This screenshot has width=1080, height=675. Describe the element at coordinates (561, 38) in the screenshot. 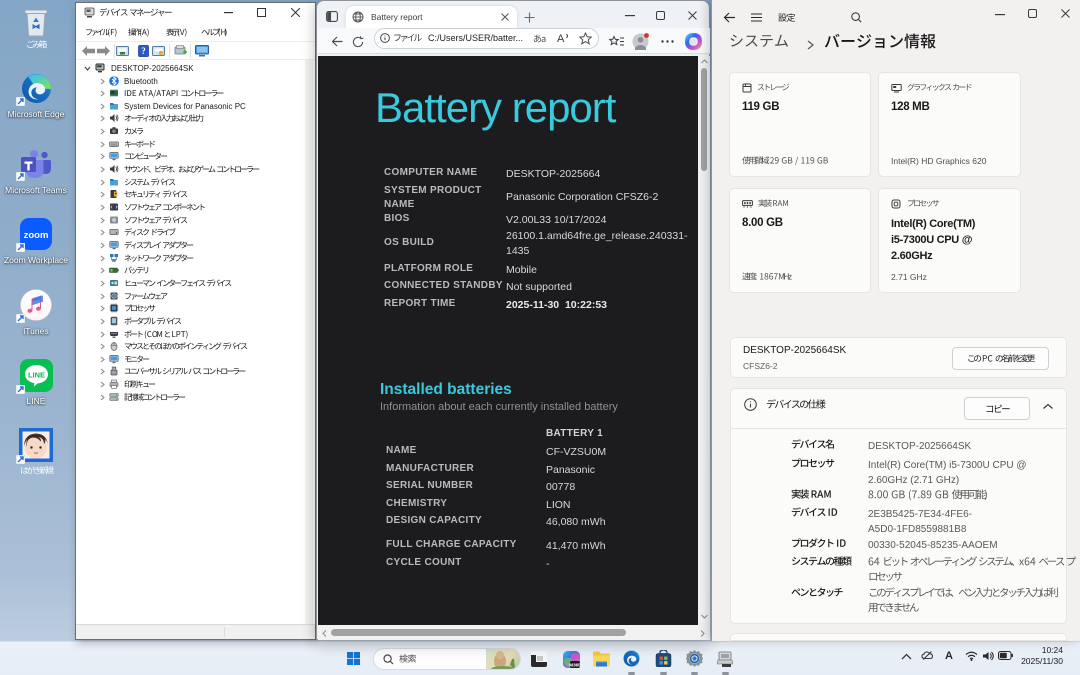

I see `svg-text: A` at that location.